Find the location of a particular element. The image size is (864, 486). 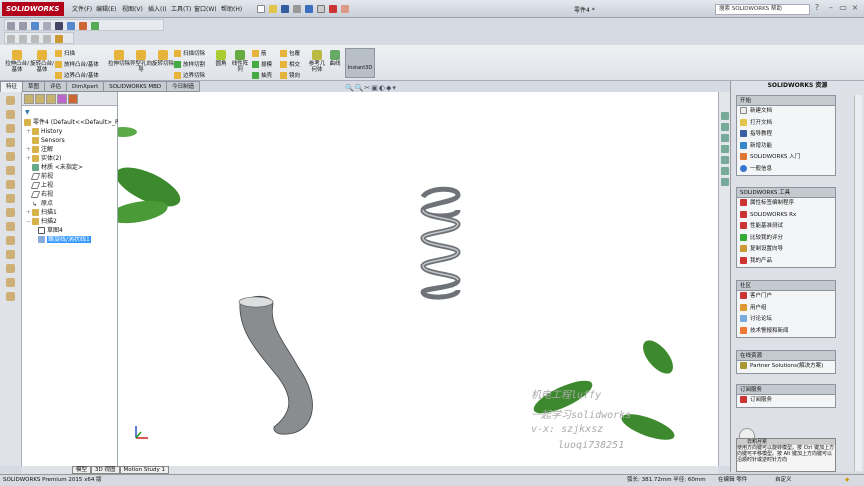

section-header: SOLIDWORKS 工具 is located at coordinates (786, 193).